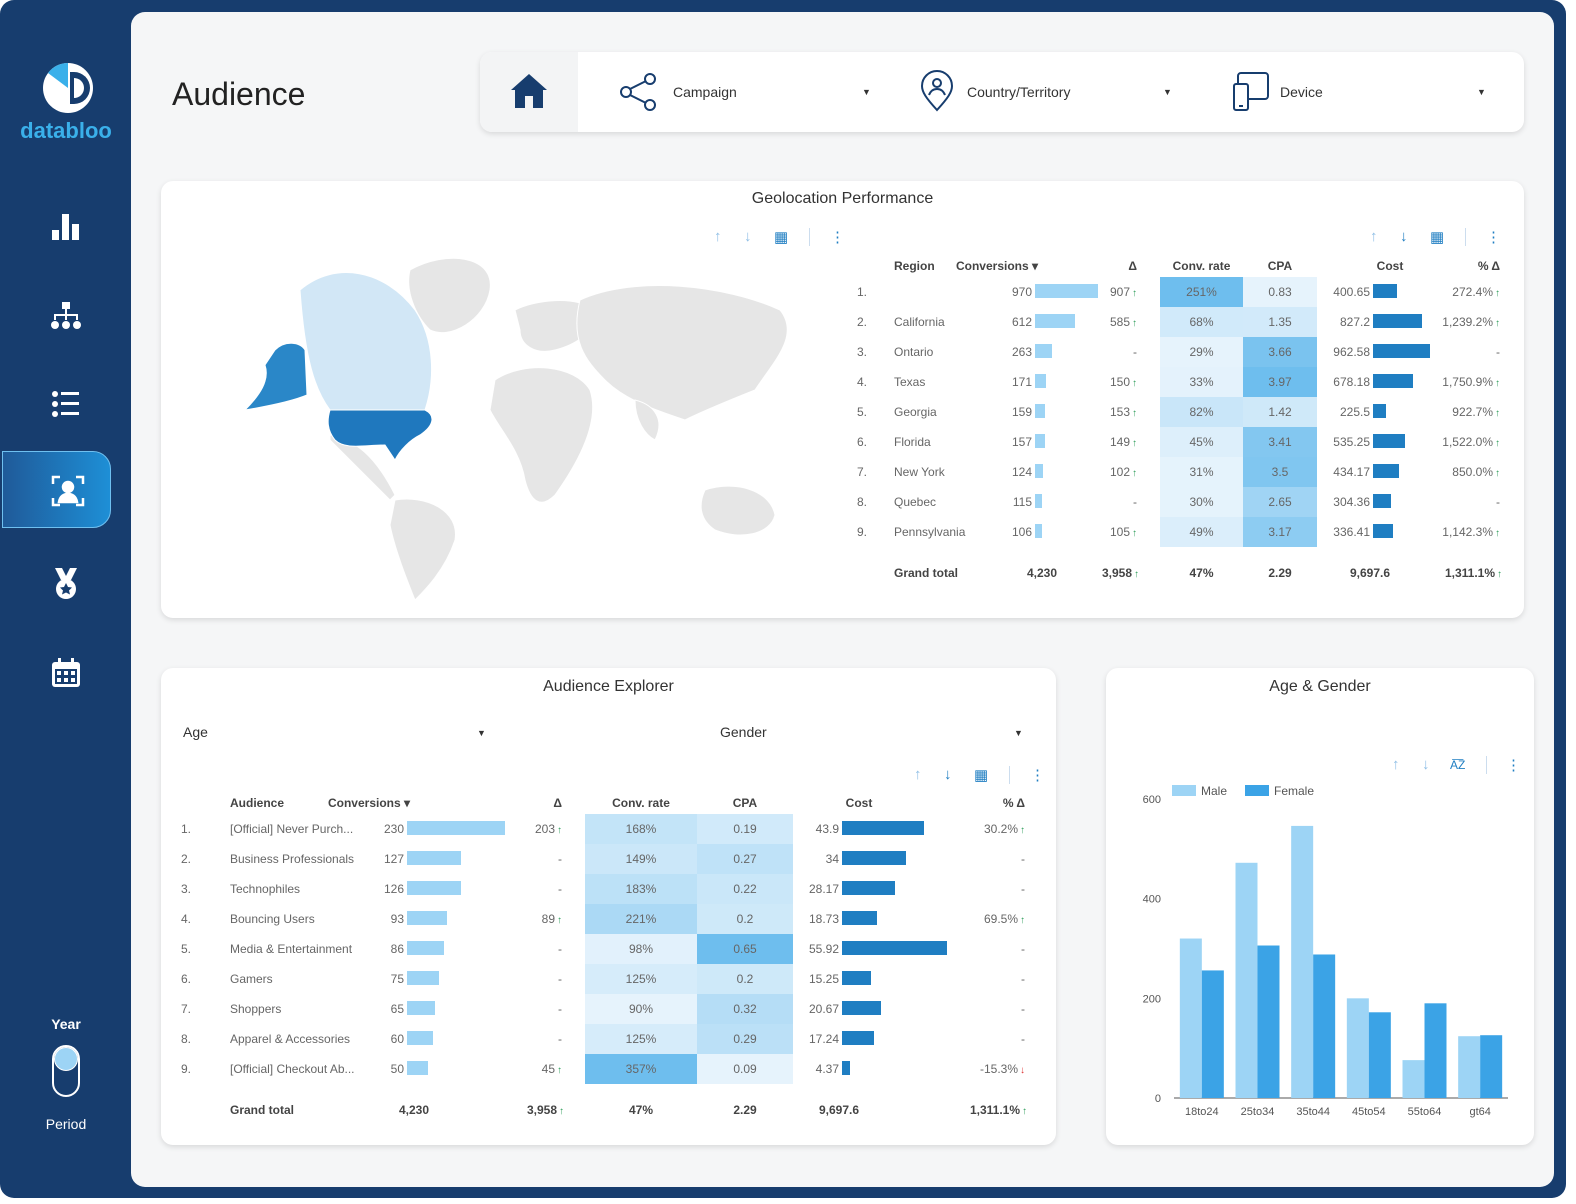  I want to click on sidebar-item-awards, so click(66, 583).